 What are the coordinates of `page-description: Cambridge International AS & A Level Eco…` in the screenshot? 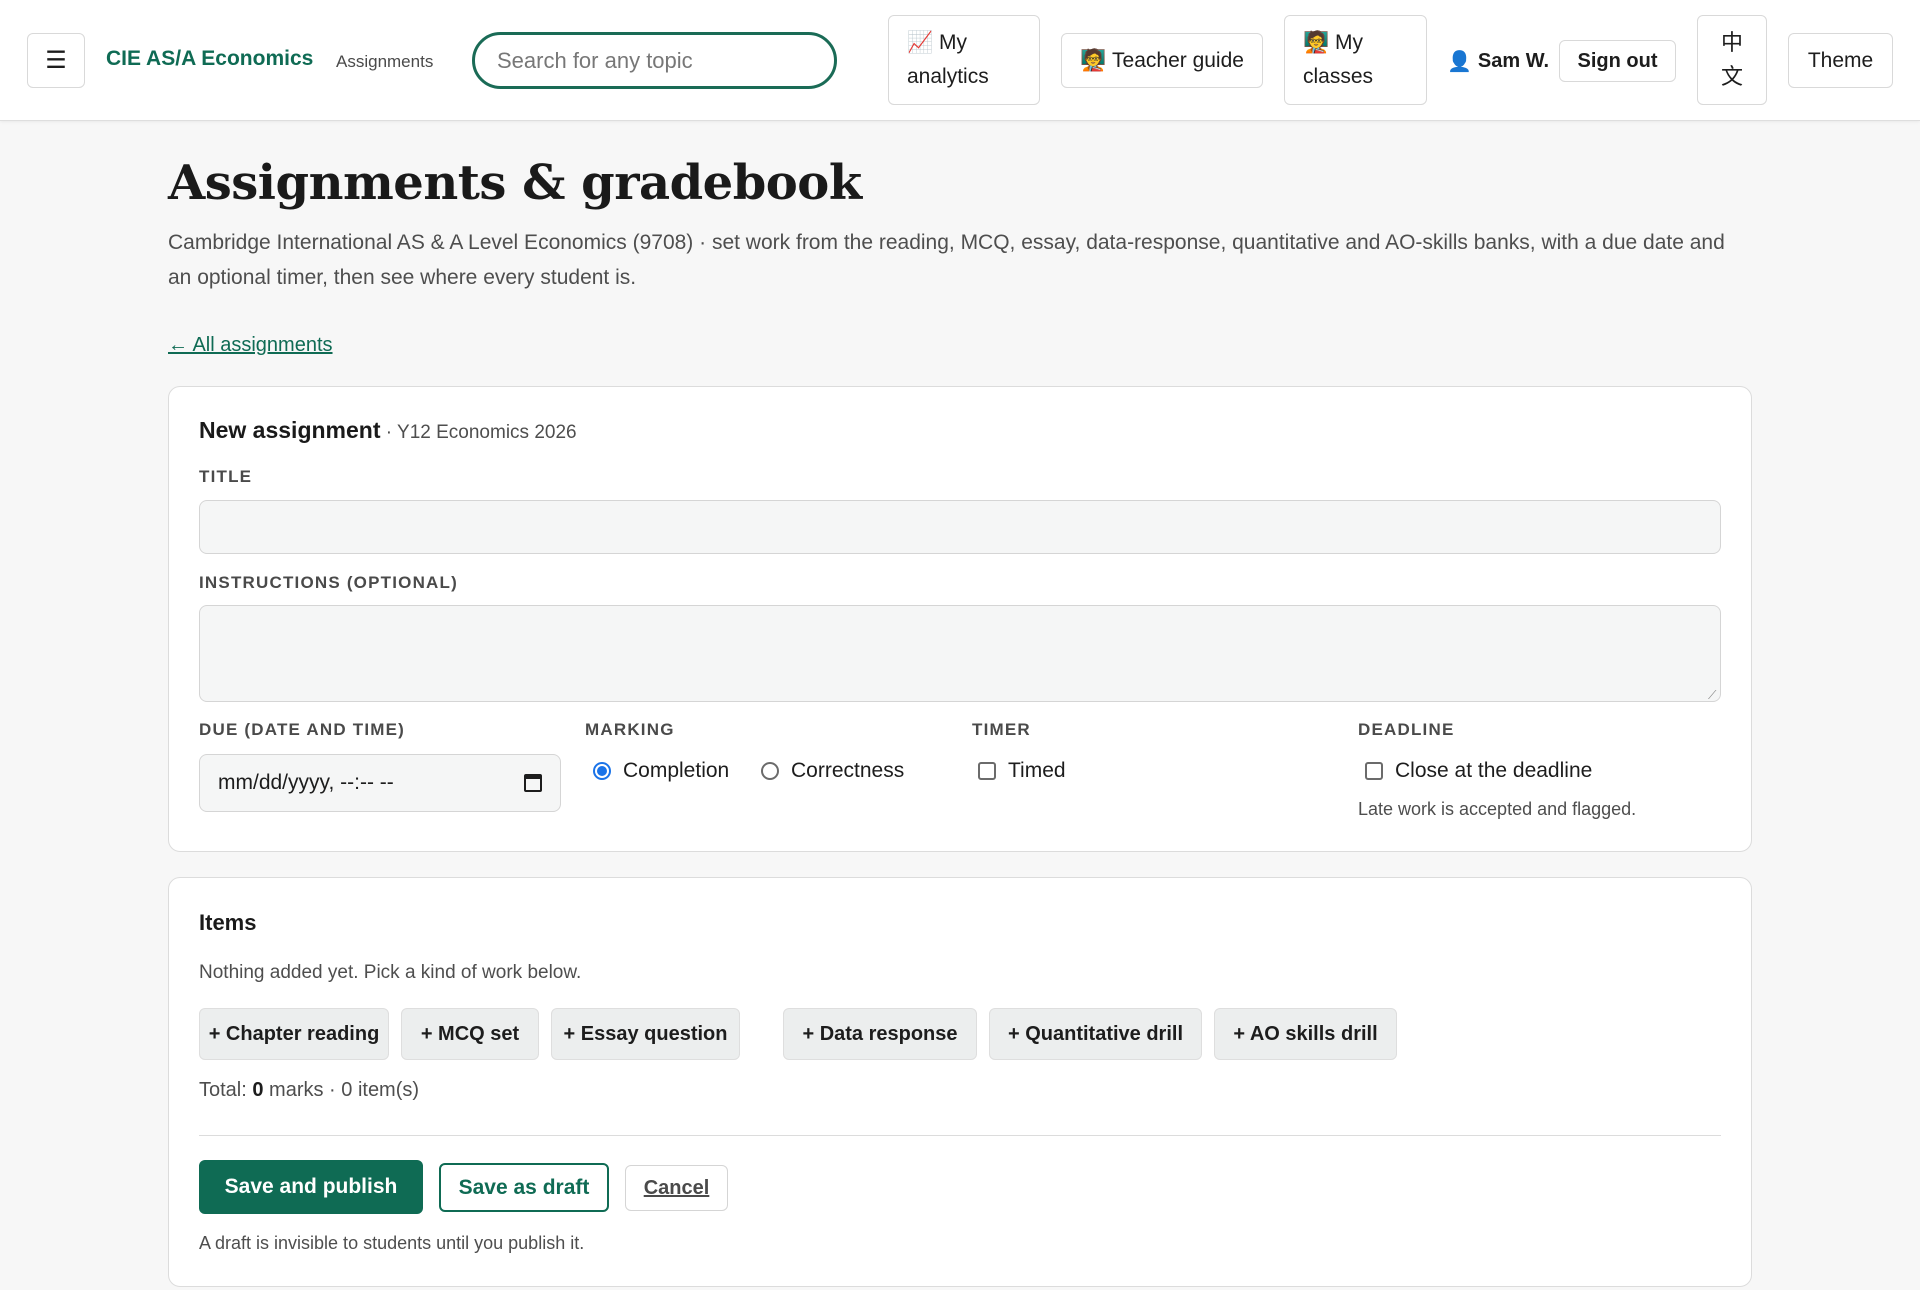 It's located at (946, 260).